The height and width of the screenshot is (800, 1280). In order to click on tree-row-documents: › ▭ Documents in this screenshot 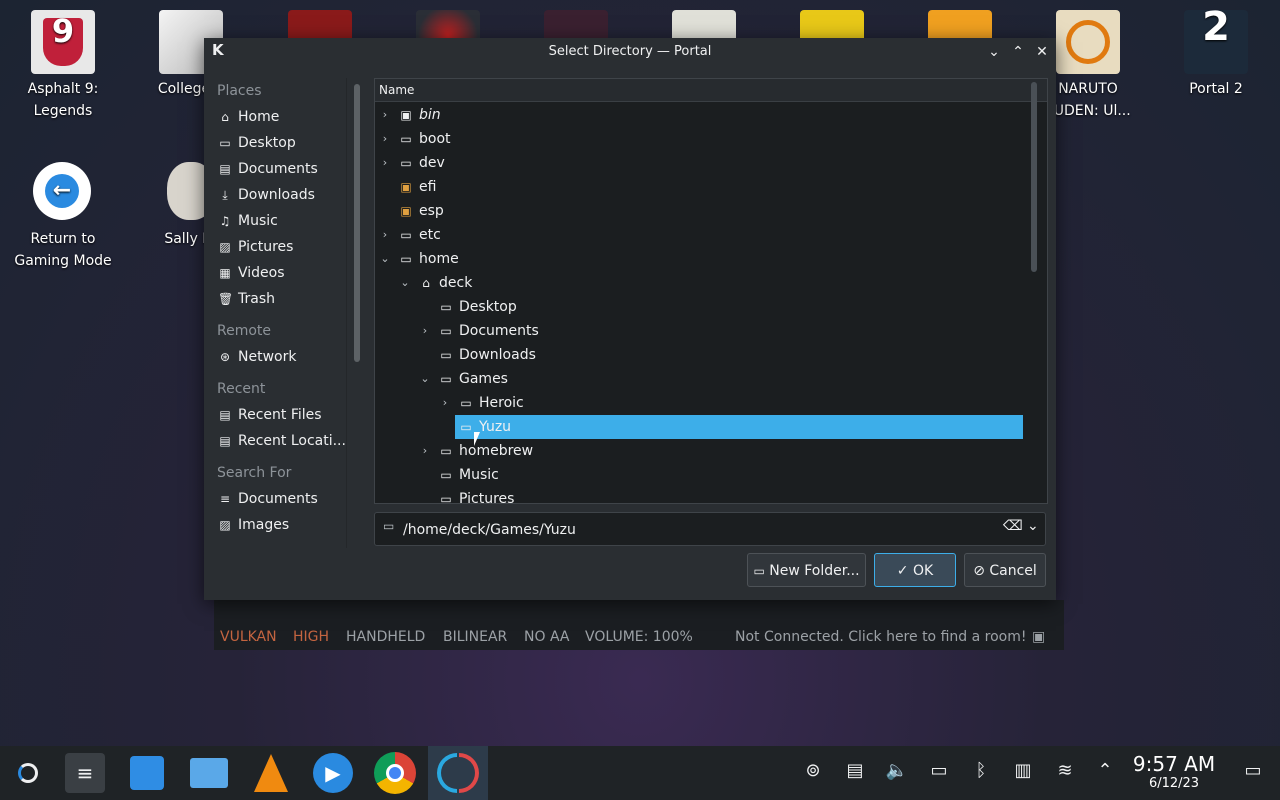, I will do `click(699, 331)`.